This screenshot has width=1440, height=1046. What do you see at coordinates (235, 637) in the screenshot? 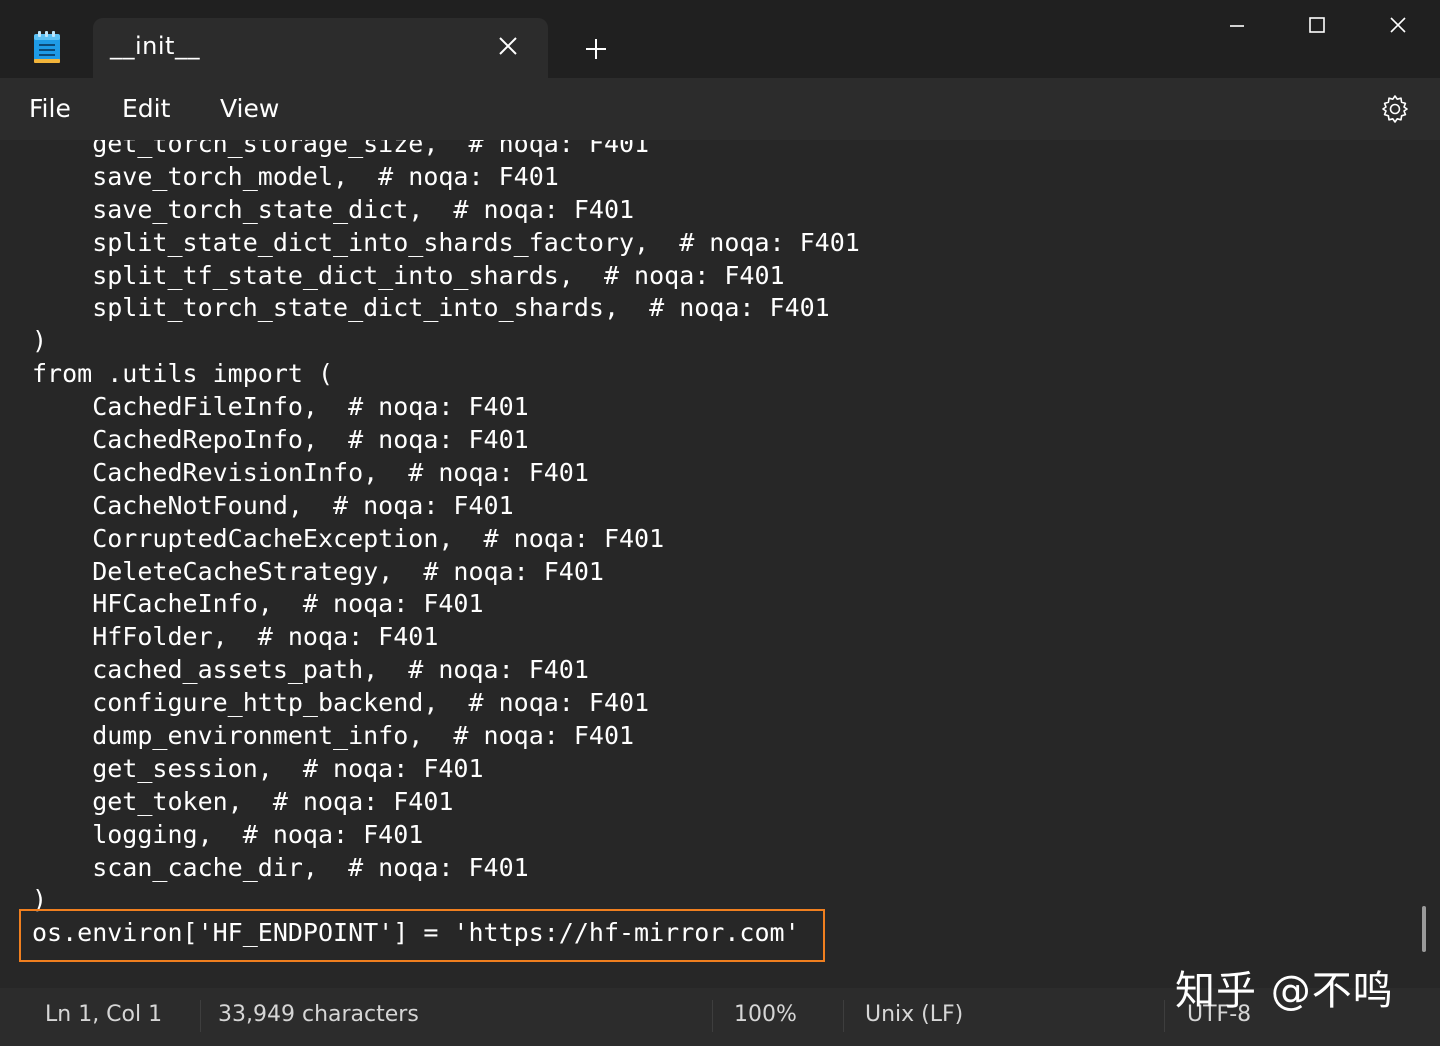
I see `code-line: HfFolder, # noqa: F401` at bounding box center [235, 637].